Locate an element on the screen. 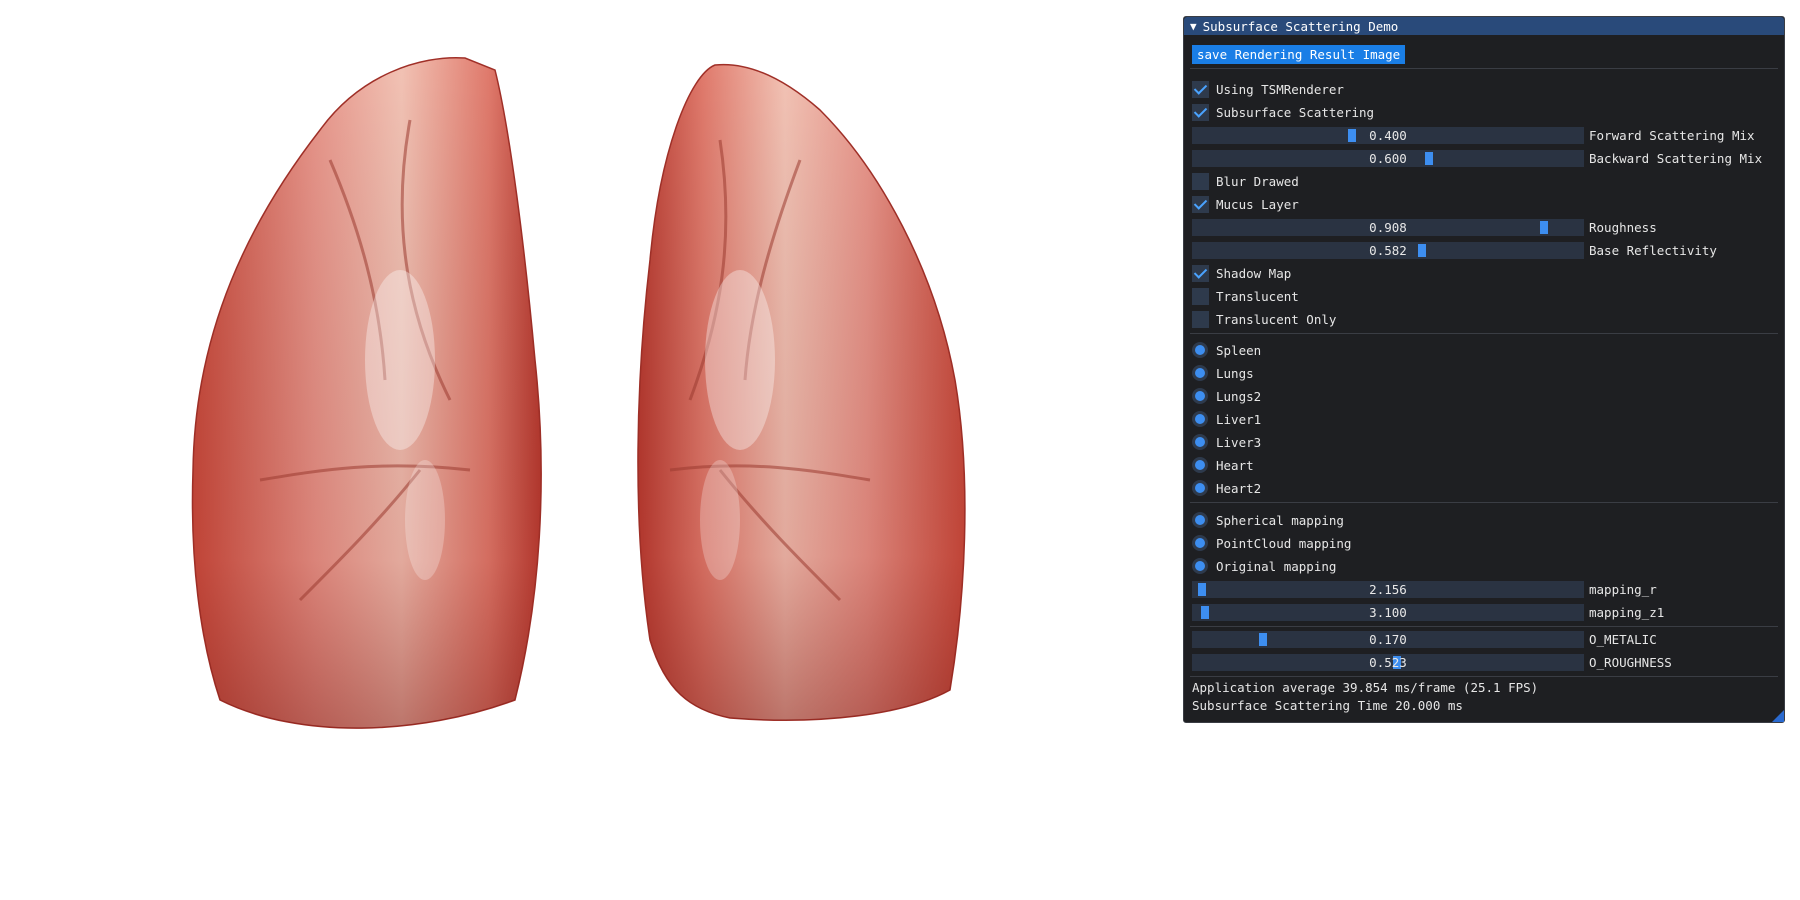 The height and width of the screenshot is (900, 1800). checkbox-label: Translucent is located at coordinates (1257, 296).